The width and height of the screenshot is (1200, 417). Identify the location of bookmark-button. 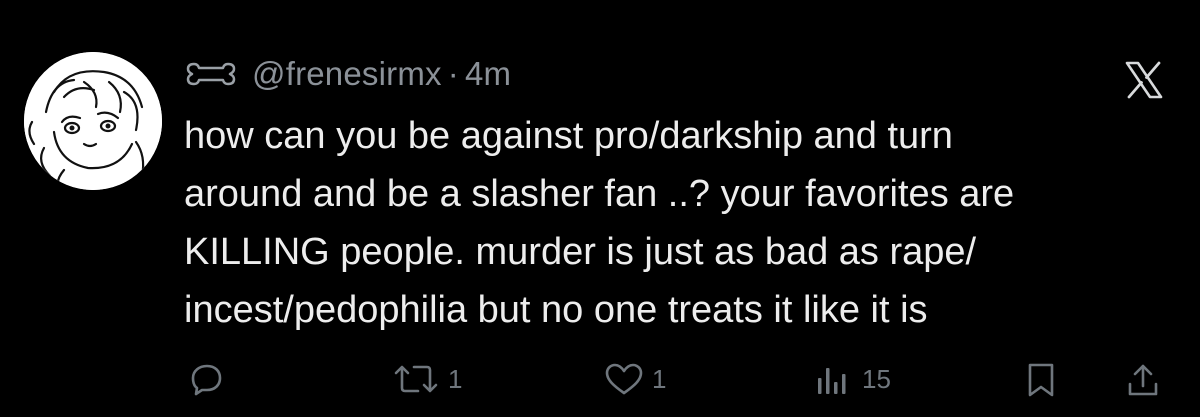
(1041, 380).